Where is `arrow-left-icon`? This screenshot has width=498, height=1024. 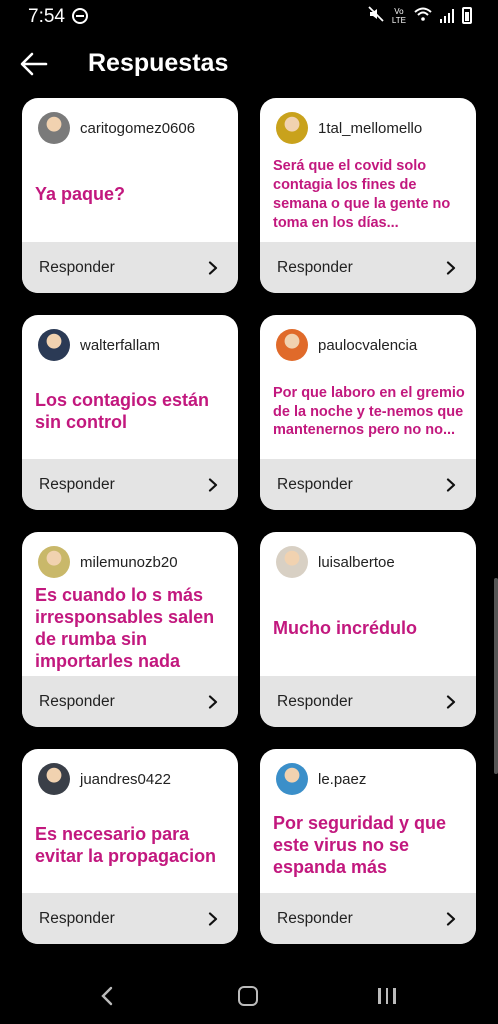 arrow-left-icon is located at coordinates (34, 64).